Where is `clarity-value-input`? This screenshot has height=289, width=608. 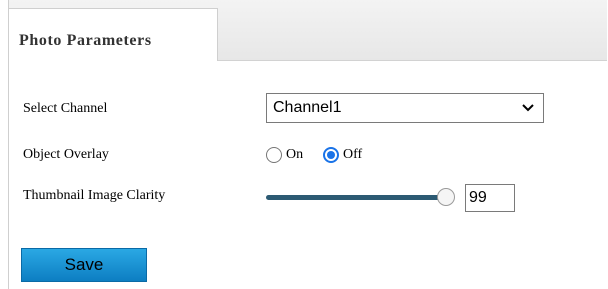 clarity-value-input is located at coordinates (490, 198).